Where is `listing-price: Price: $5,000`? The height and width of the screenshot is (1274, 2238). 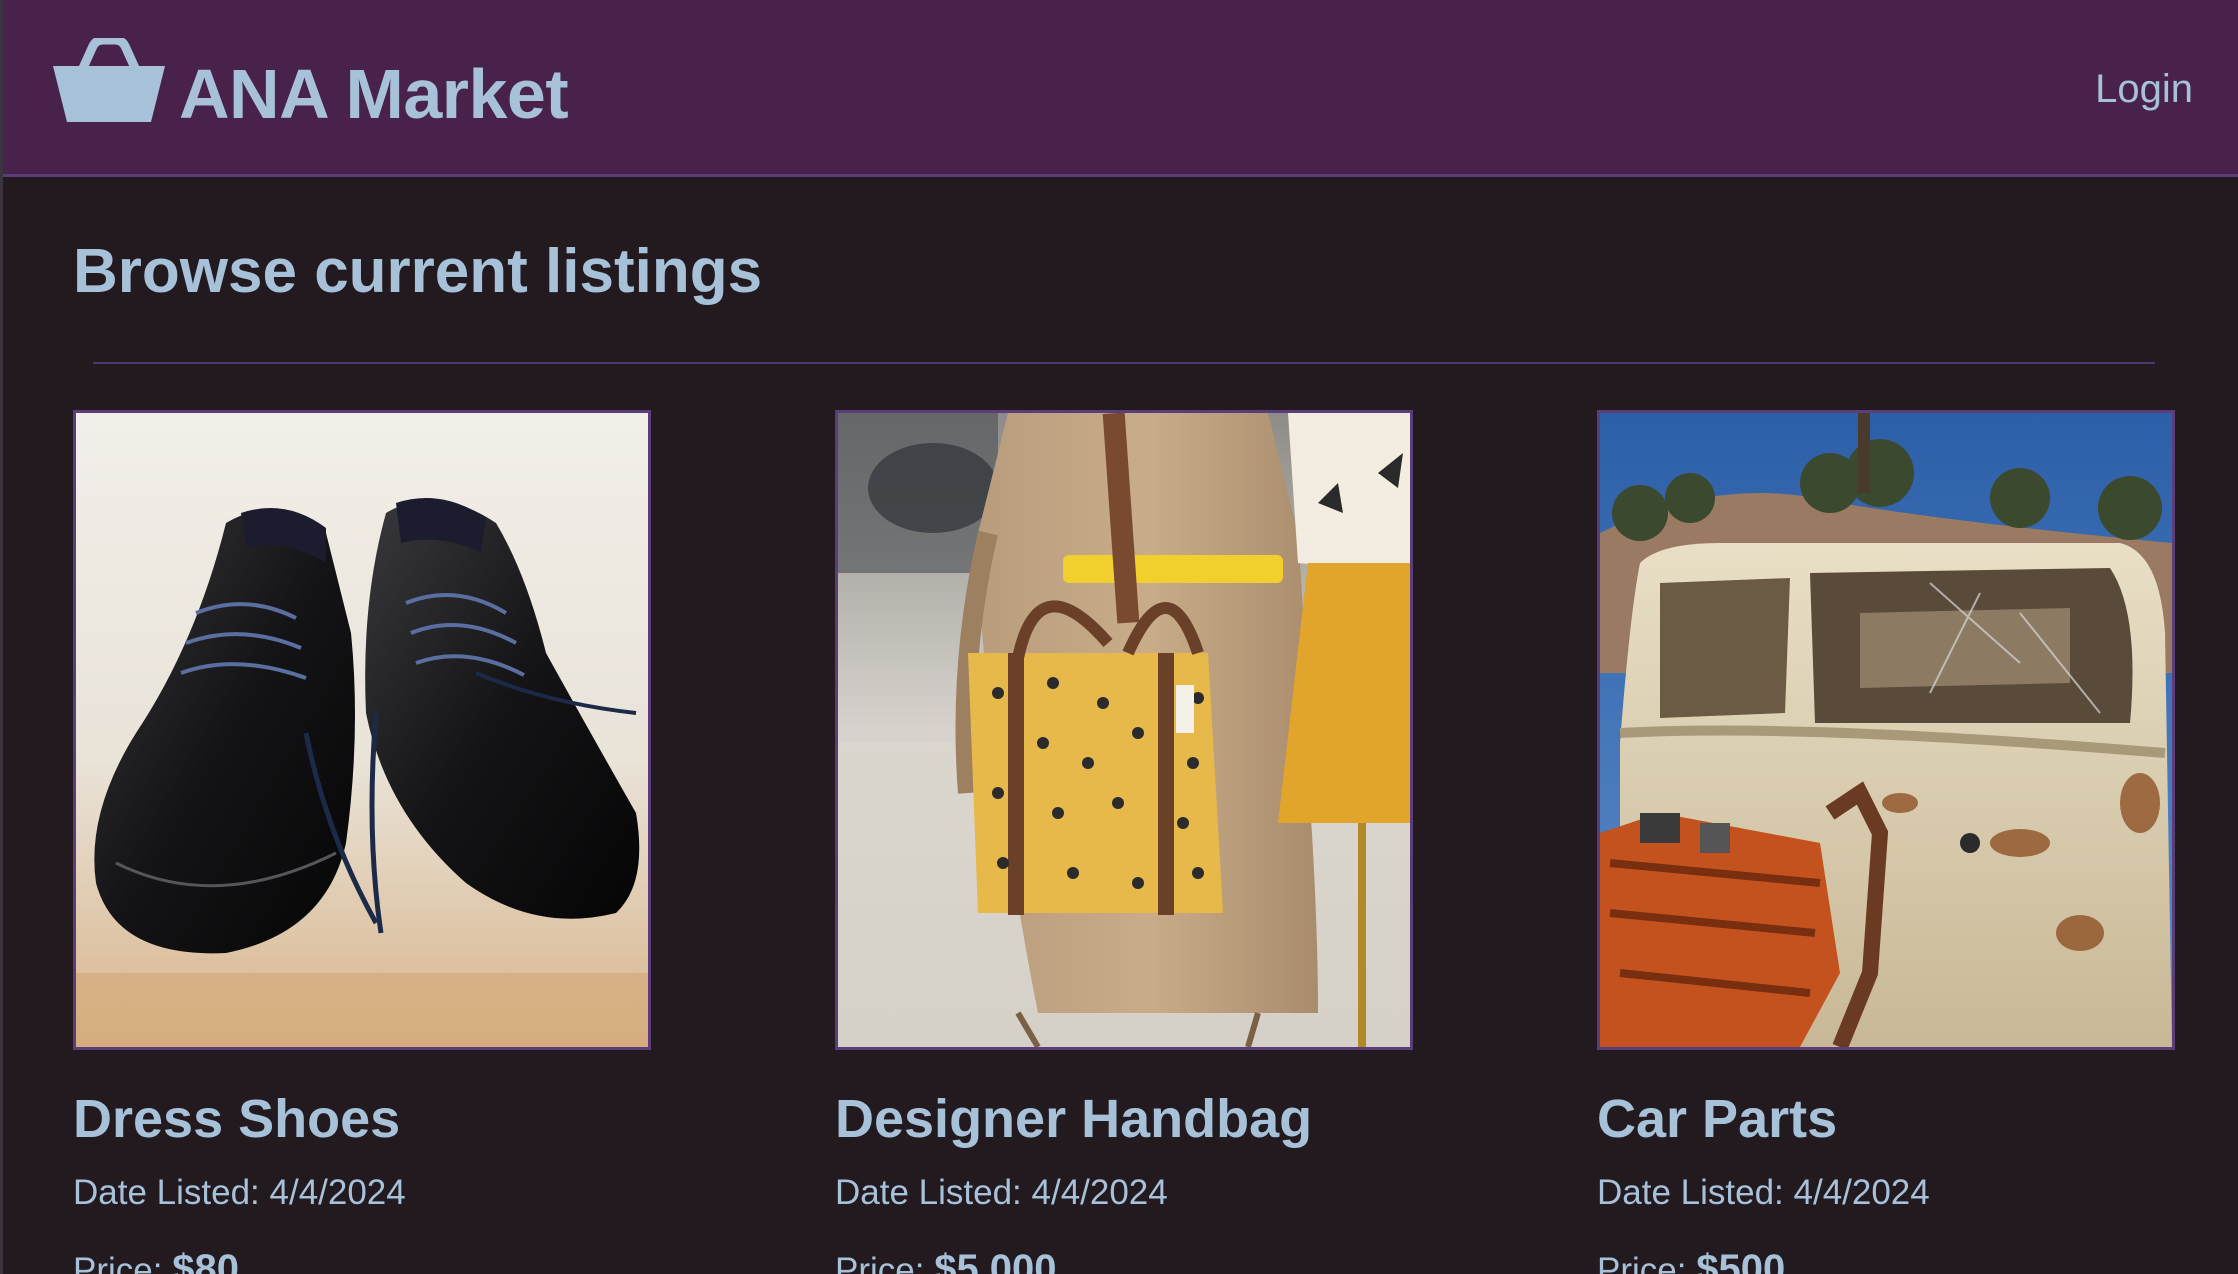 listing-price: Price: $5,000 is located at coordinates (1124, 1259).